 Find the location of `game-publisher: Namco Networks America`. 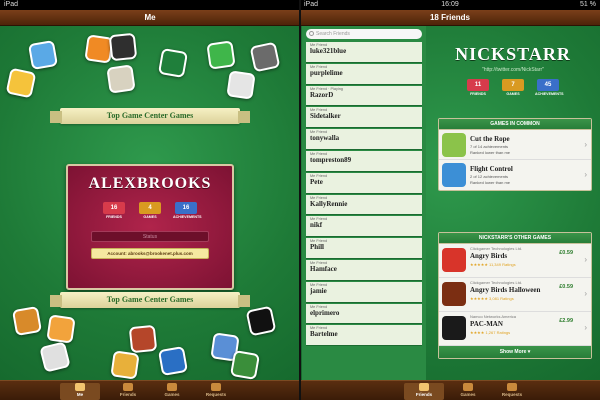

game-publisher: Namco Networks America is located at coordinates (493, 316).